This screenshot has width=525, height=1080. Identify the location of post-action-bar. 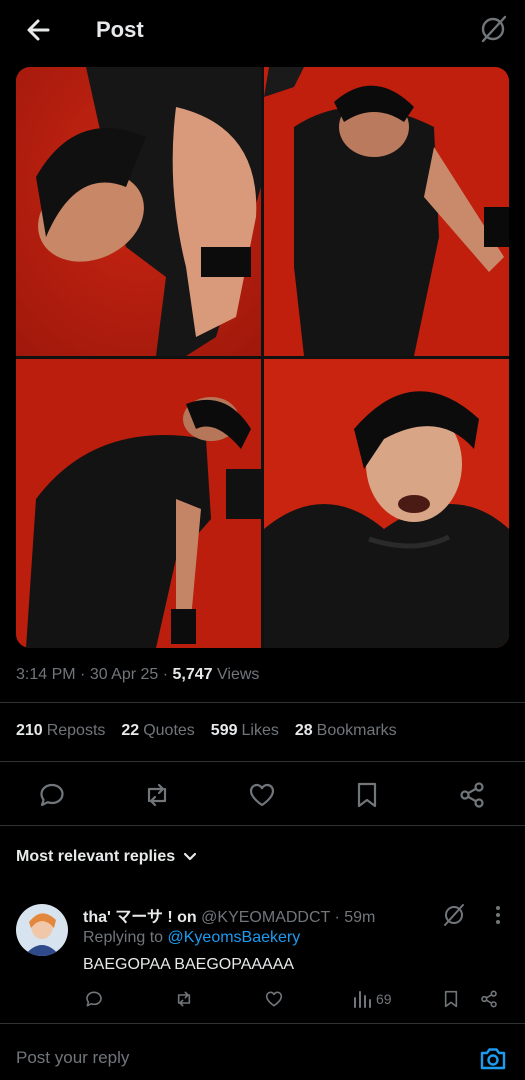
(262, 794).